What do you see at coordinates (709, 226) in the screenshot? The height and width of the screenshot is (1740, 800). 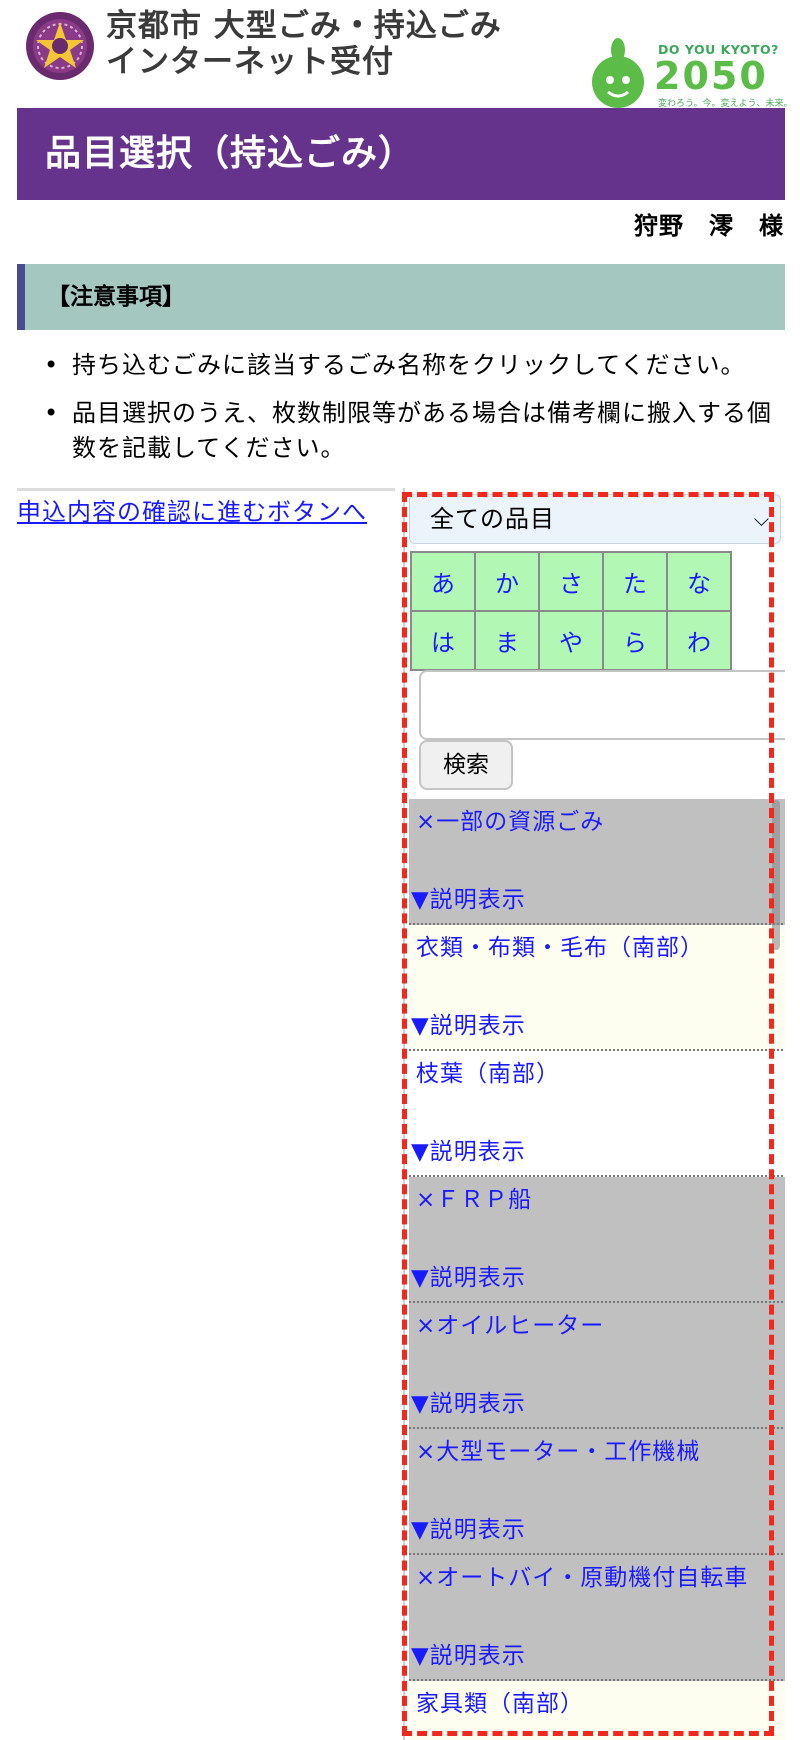 I see `user-name: 狩野 澪 様` at bounding box center [709, 226].